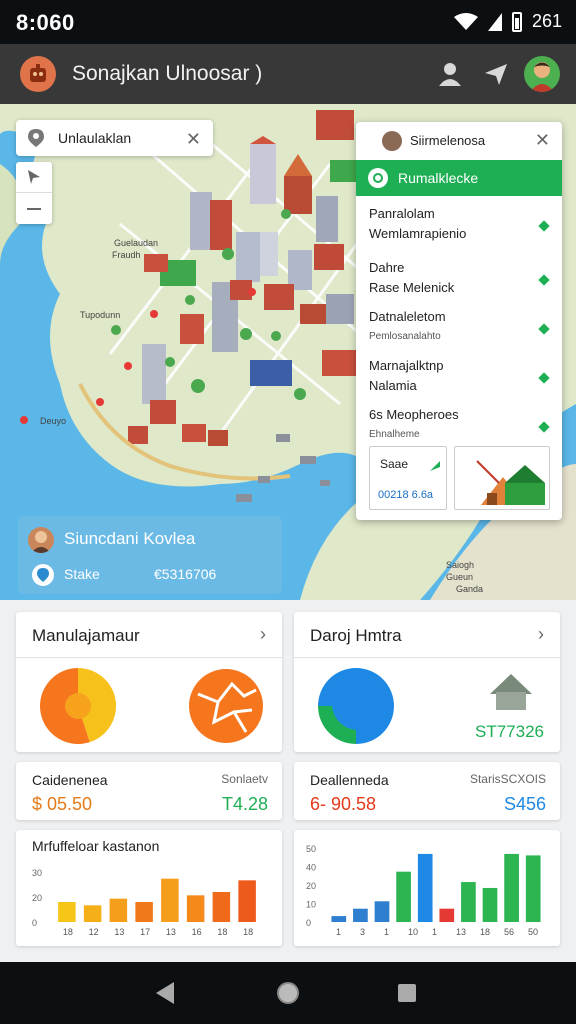  What do you see at coordinates (149, 791) in the screenshot?
I see `stat-card: Caidenenea Sonlaetv $ 05.50 T4.28` at bounding box center [149, 791].